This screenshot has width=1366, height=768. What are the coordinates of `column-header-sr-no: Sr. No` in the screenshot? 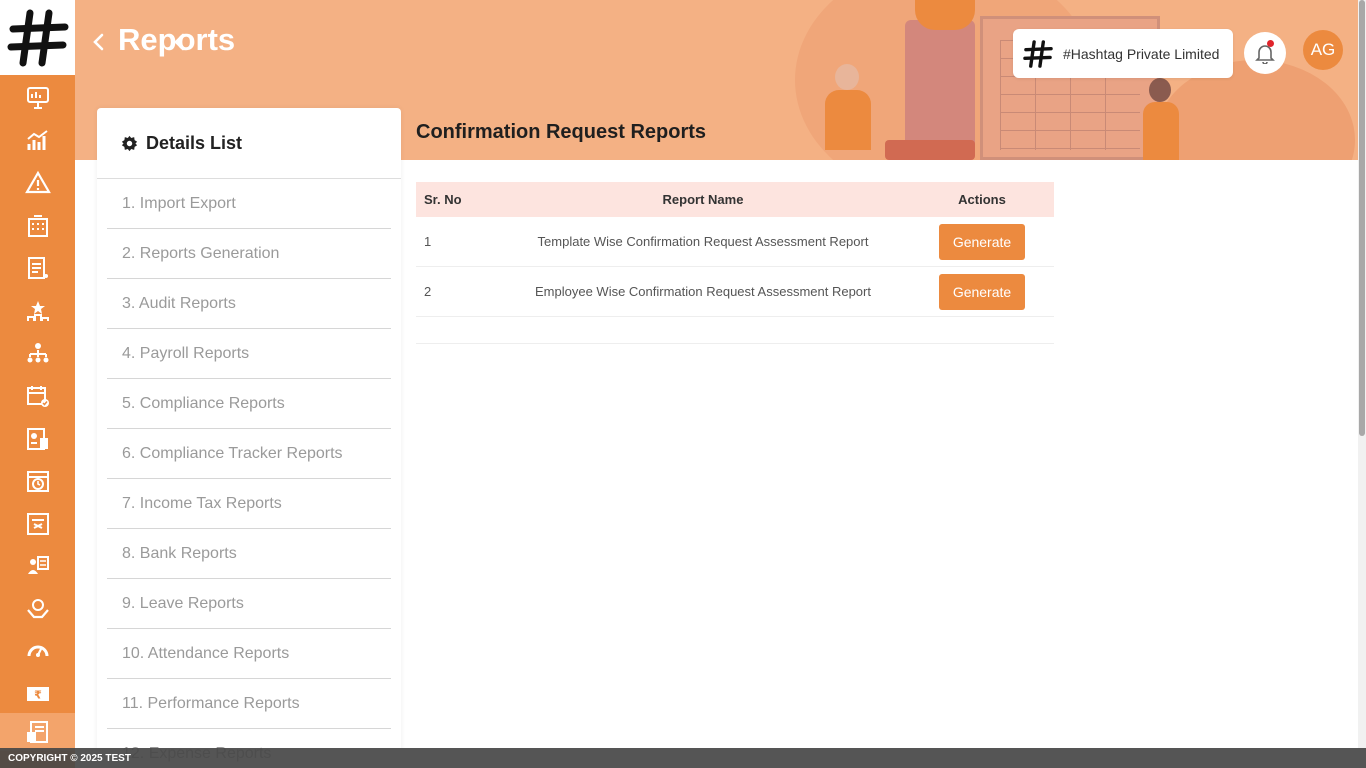 It's located at (443, 199).